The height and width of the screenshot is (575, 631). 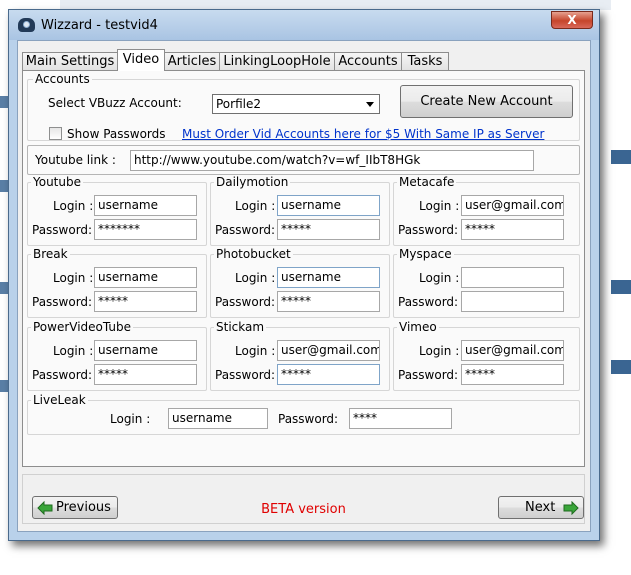 I want to click on youtube-password-input: *******, so click(x=145, y=229).